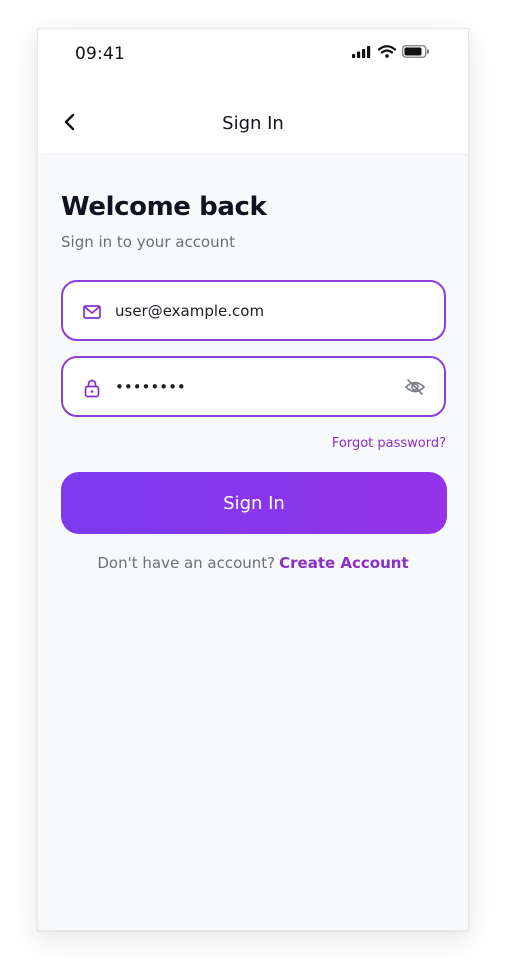 The height and width of the screenshot is (978, 507). What do you see at coordinates (415, 51) in the screenshot?
I see `battery-icon` at bounding box center [415, 51].